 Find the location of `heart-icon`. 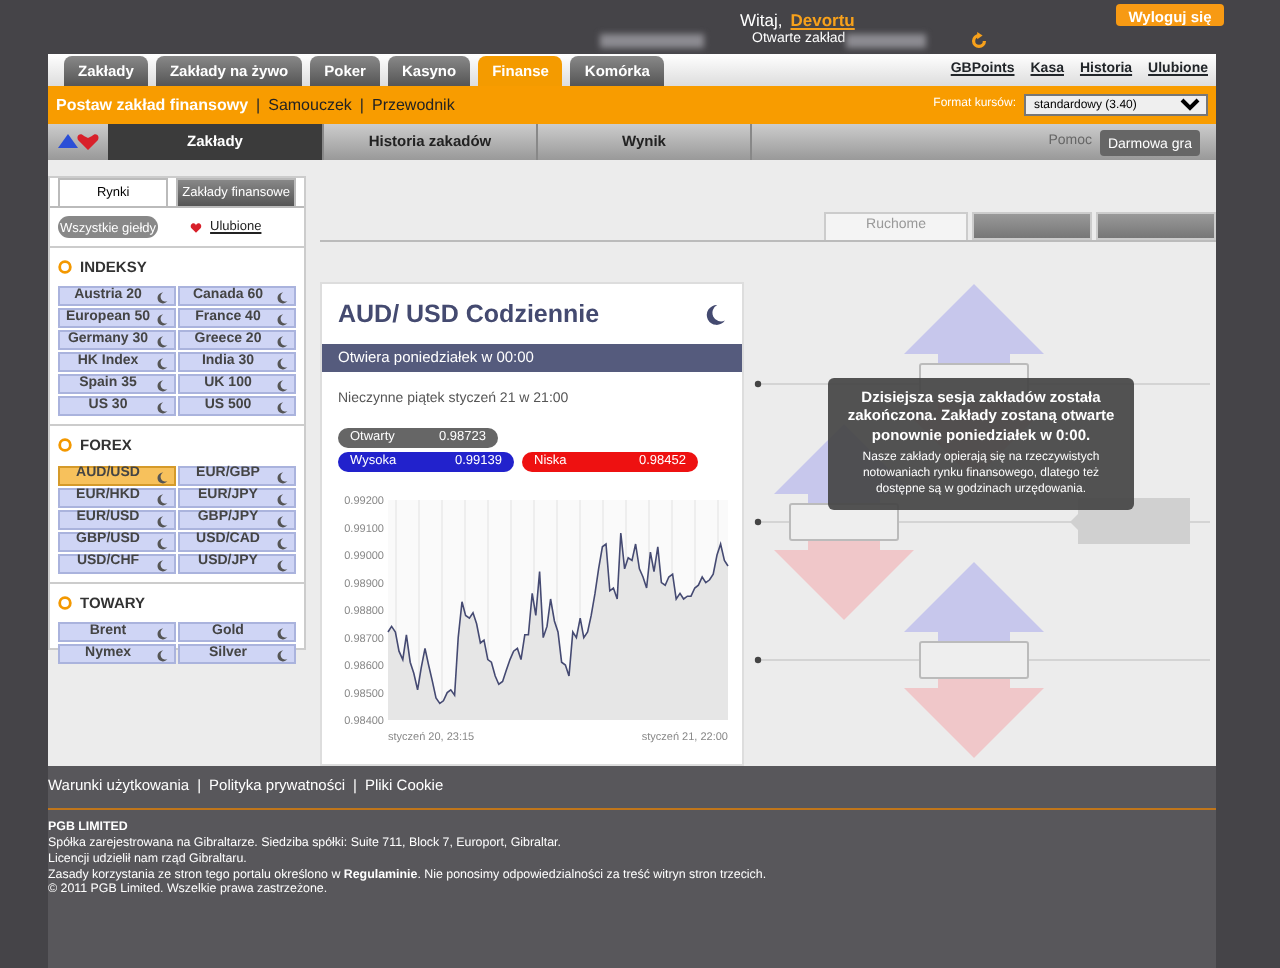

heart-icon is located at coordinates (196, 227).